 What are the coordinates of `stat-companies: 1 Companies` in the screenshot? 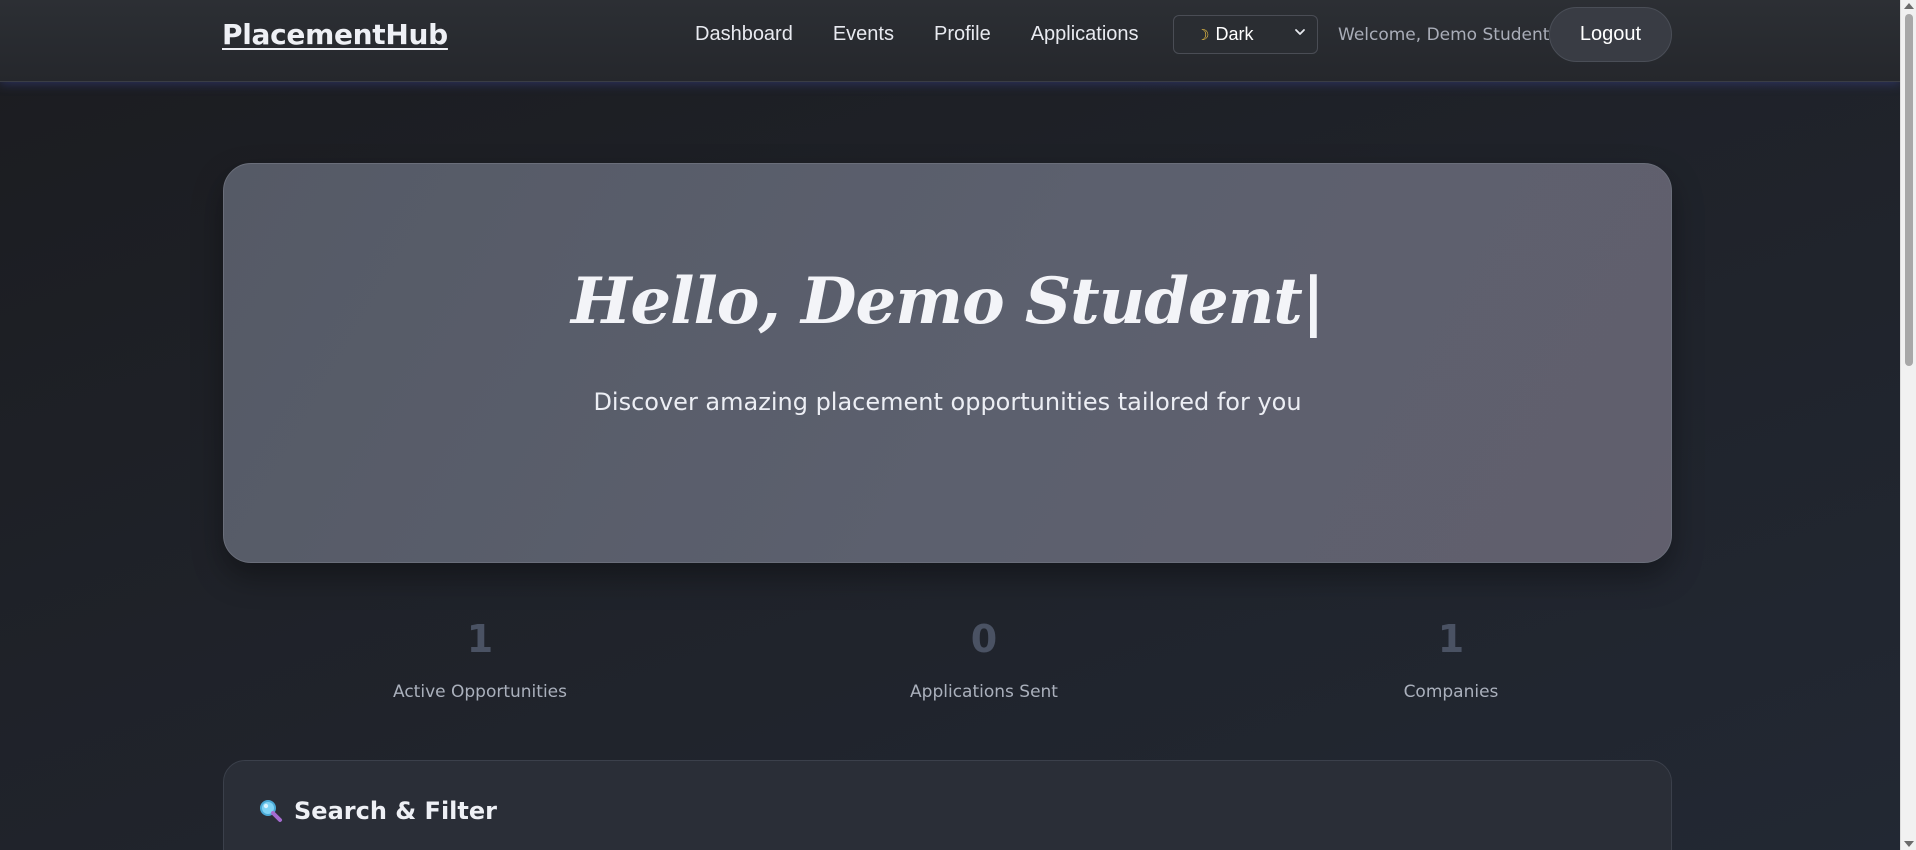 It's located at (1451, 661).